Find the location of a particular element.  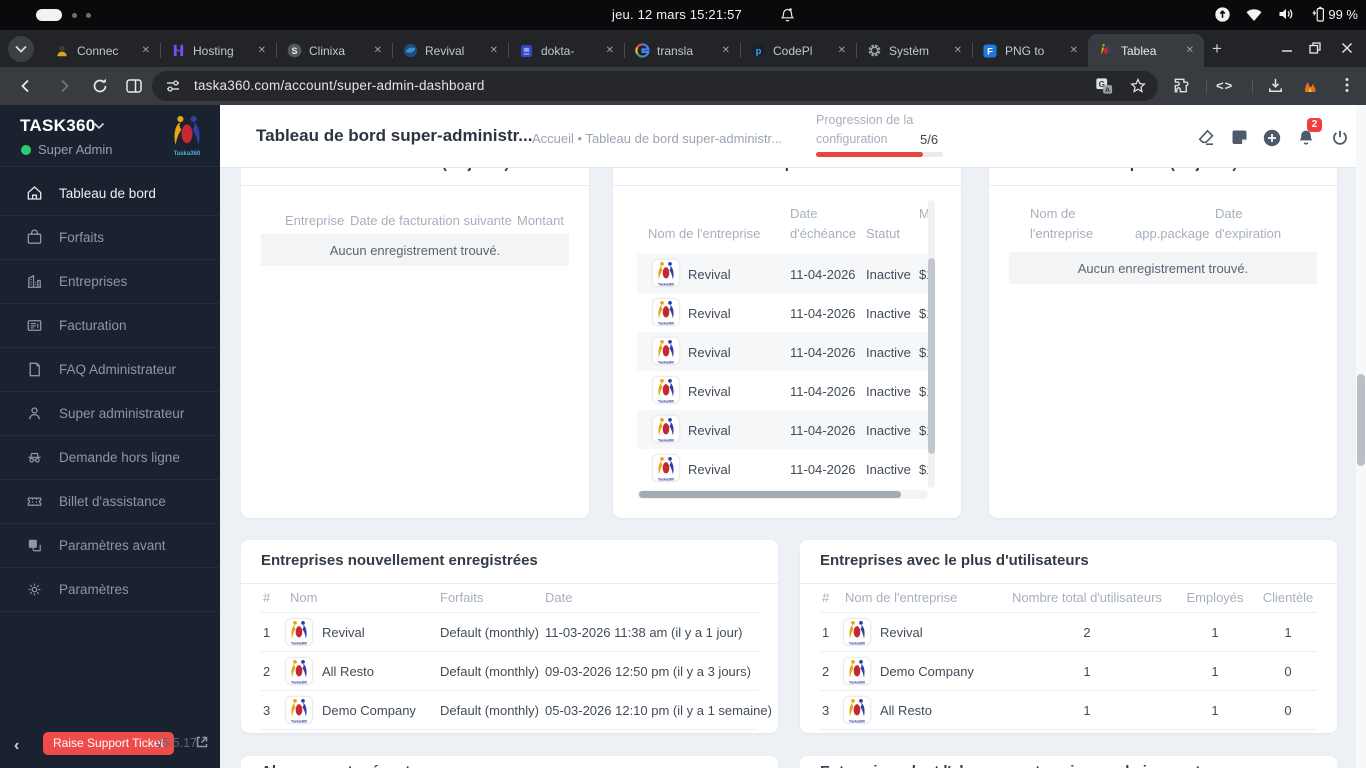

tab-png-converter: F PNG to ✕ is located at coordinates (1030, 50).